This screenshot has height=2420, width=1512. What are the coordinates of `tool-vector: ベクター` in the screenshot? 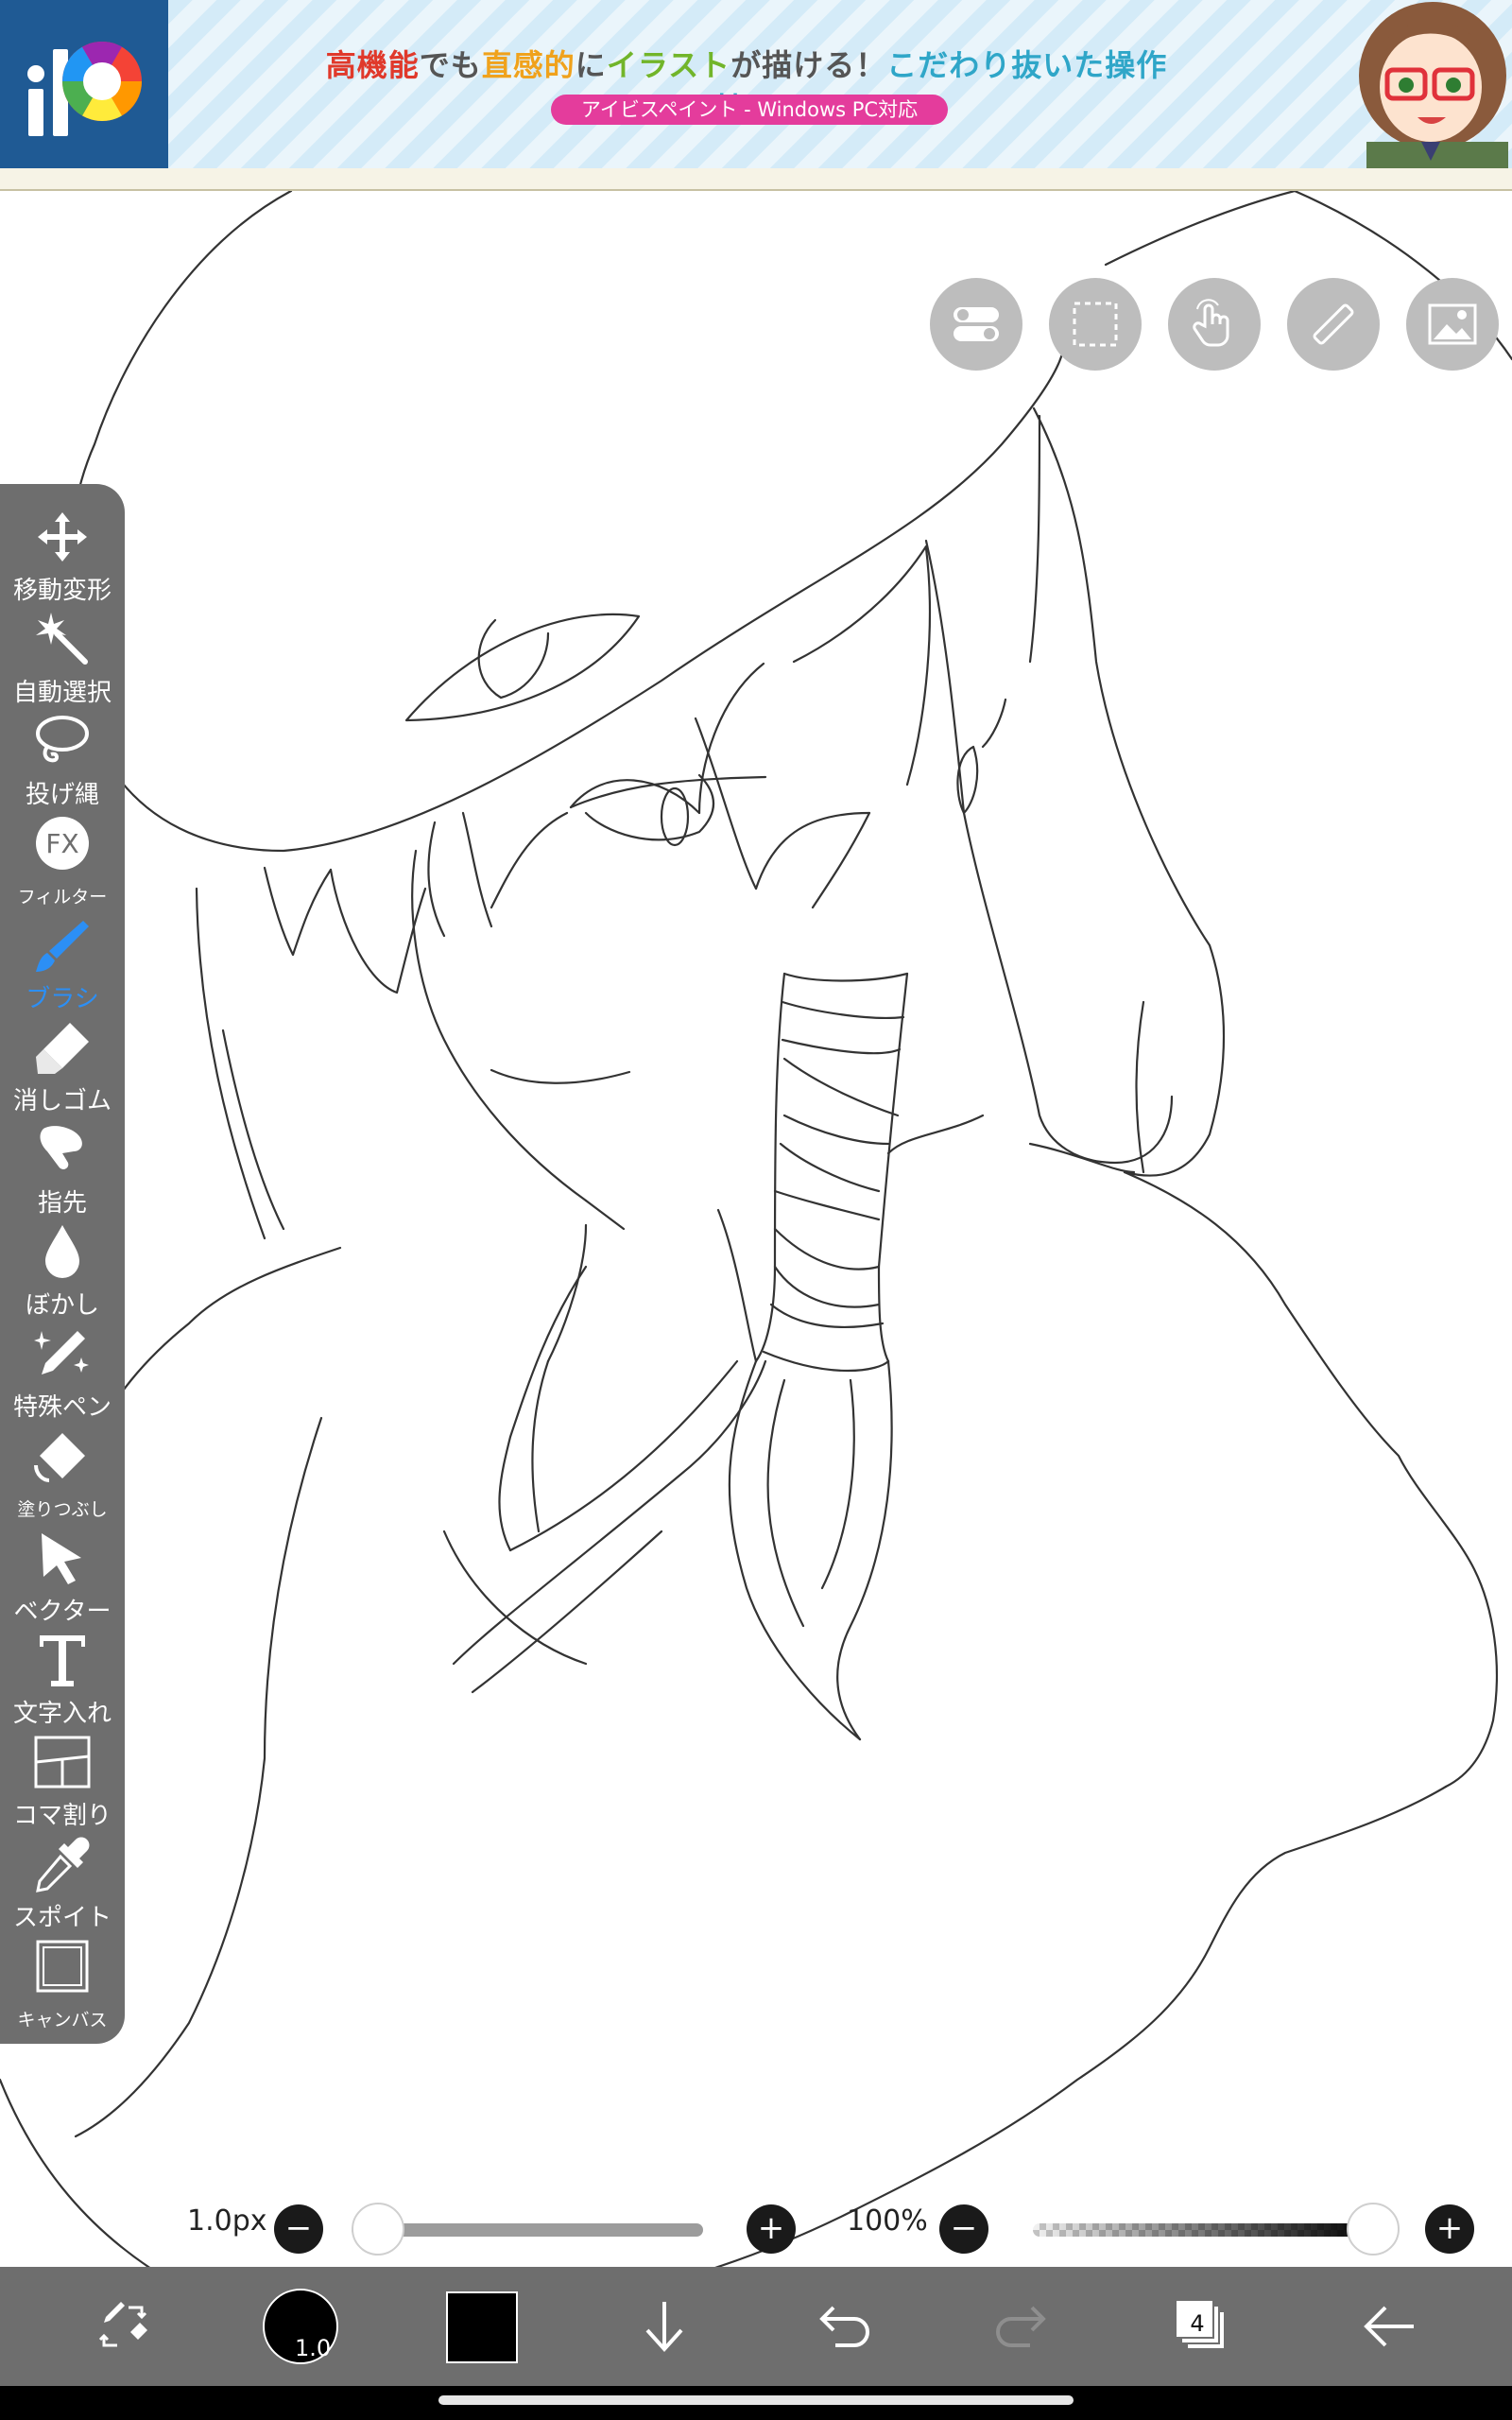 It's located at (62, 1577).